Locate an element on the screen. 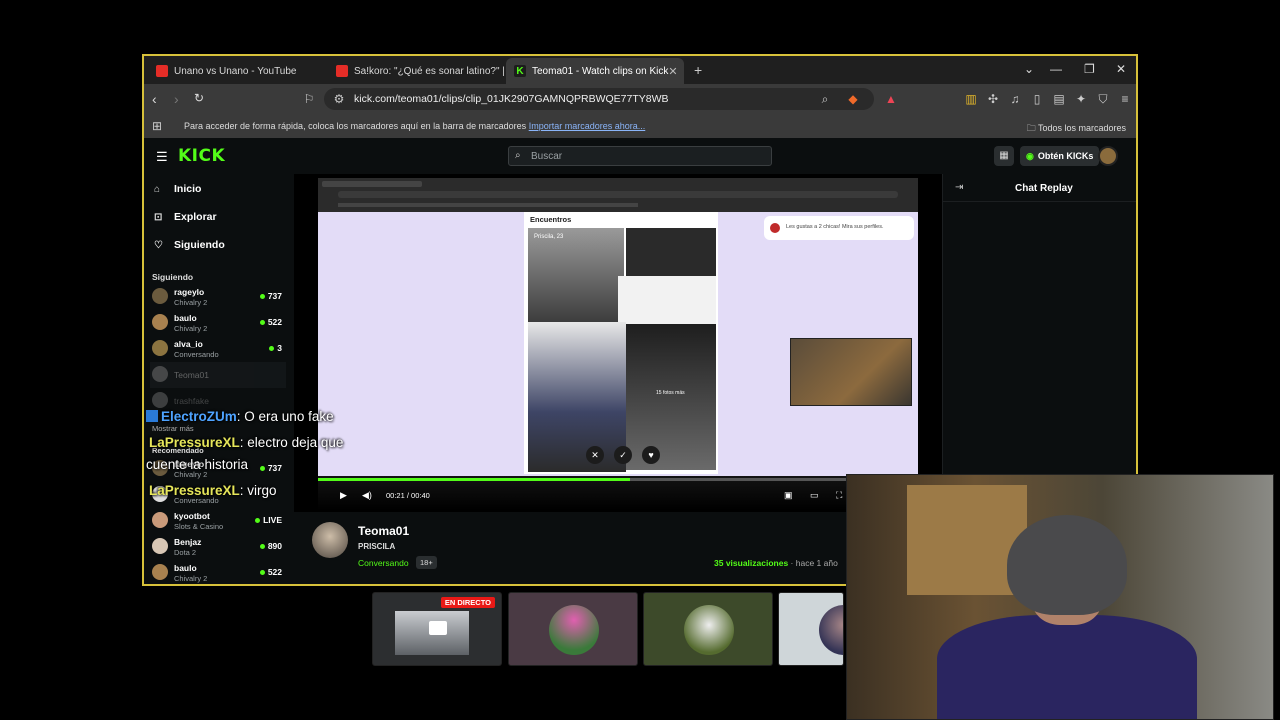 Image resolution: width=1280 pixels, height=720 pixels. kick-logo: KICK is located at coordinates (201, 156).